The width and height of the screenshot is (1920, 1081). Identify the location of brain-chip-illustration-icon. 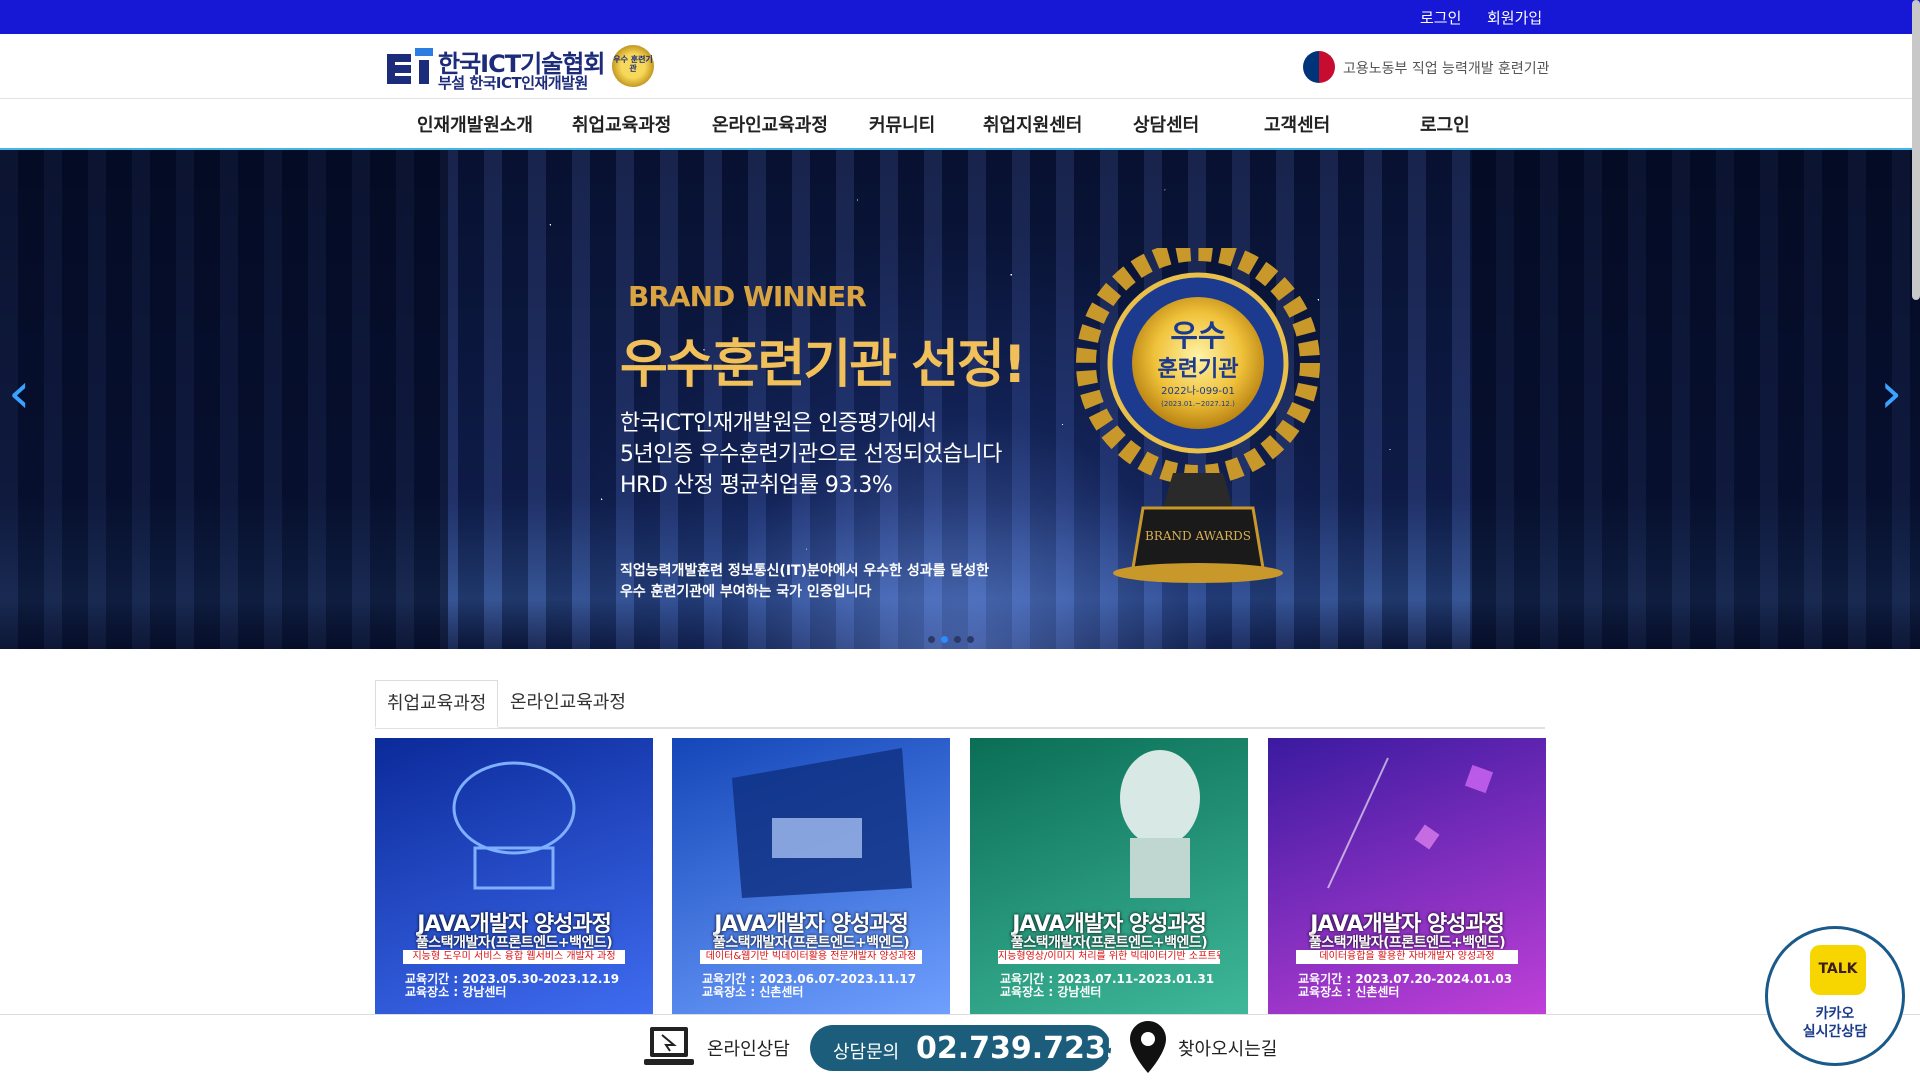
(514, 825).